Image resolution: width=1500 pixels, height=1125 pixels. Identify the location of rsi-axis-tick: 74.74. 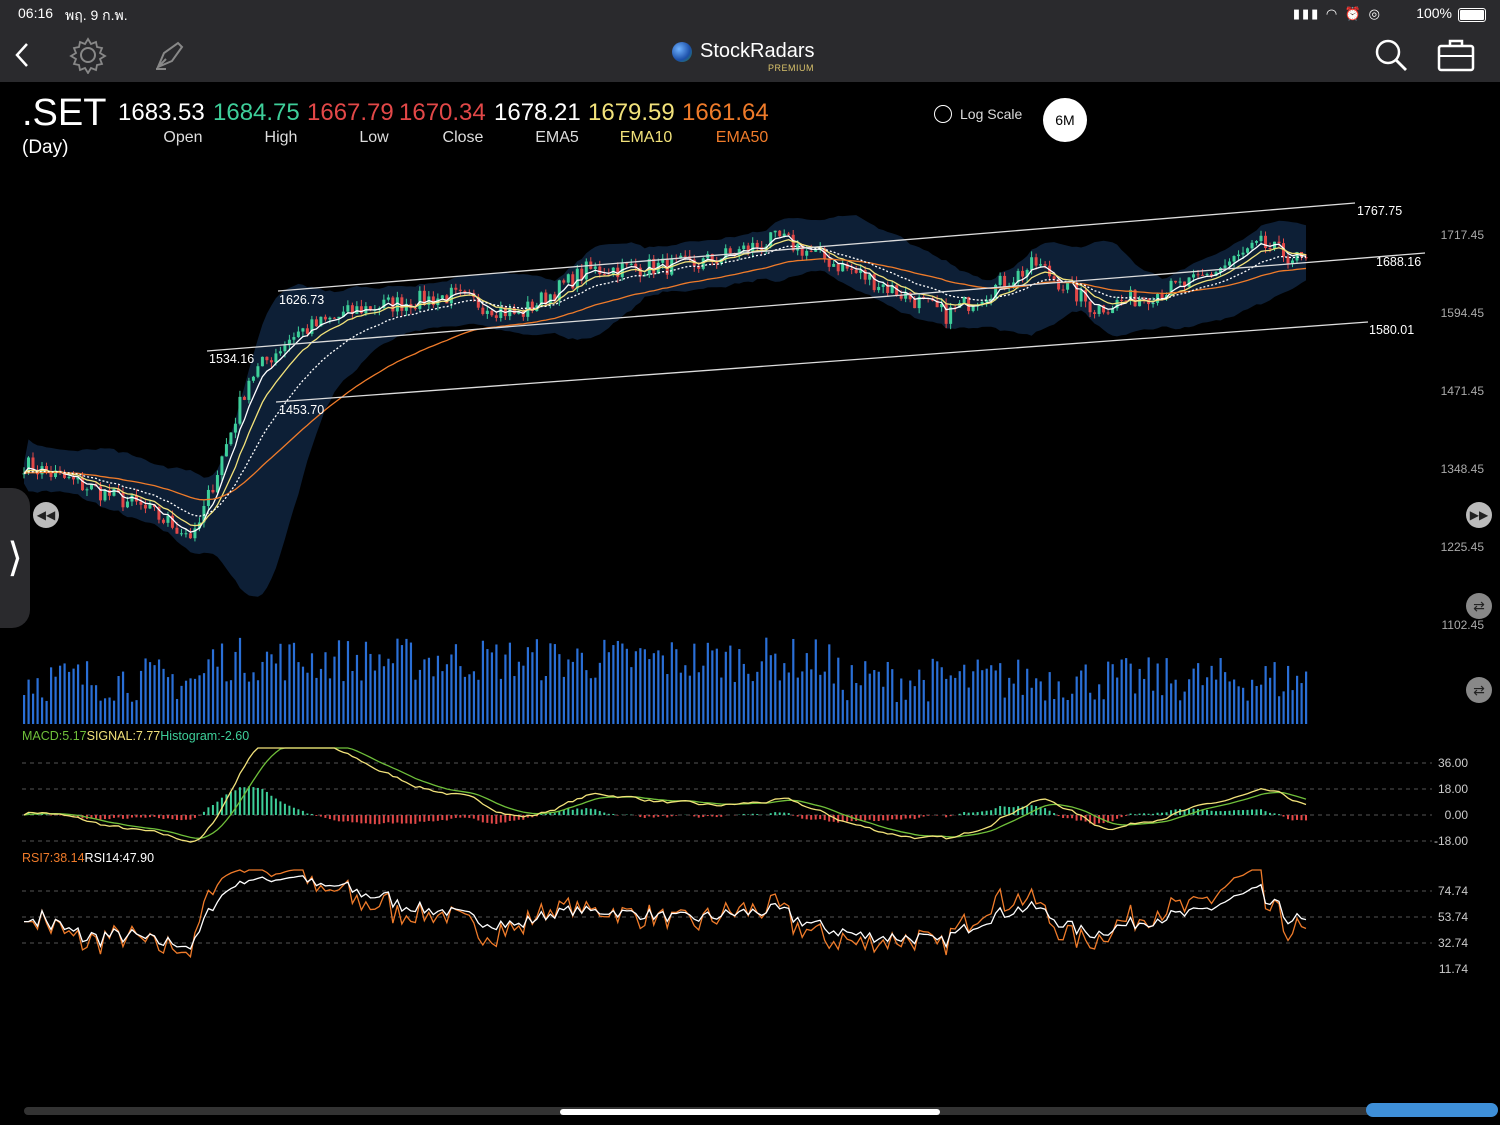
(1453, 891).